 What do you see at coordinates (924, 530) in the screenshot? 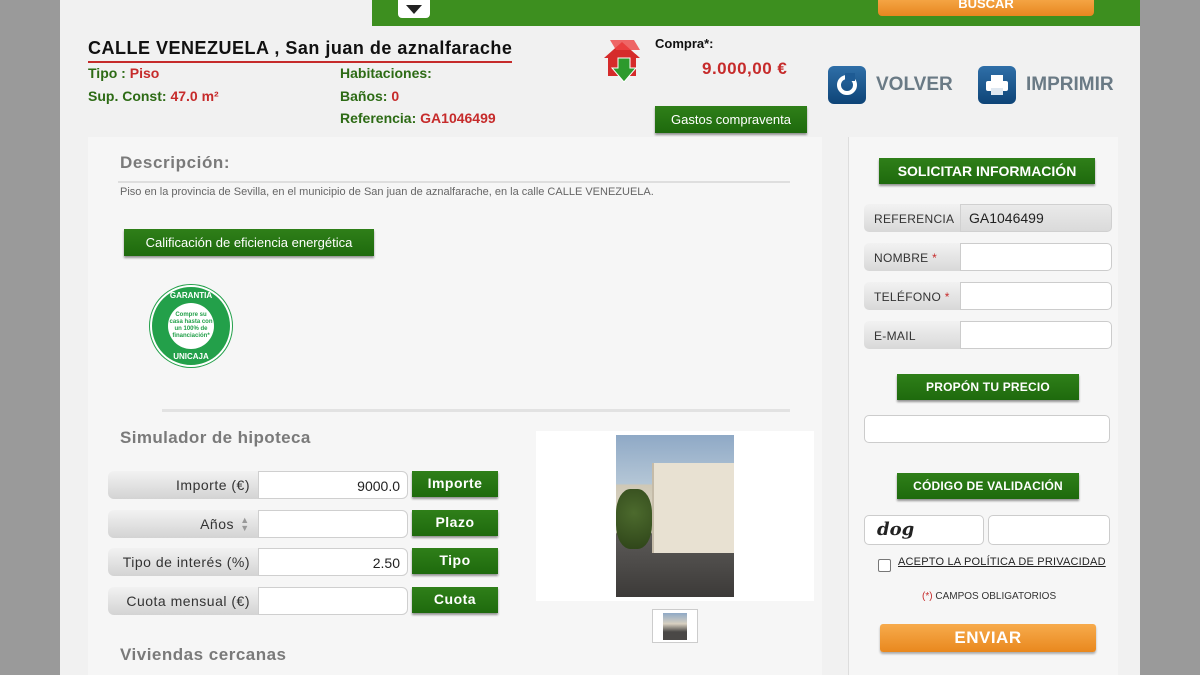
I see `captcha-image: dog` at bounding box center [924, 530].